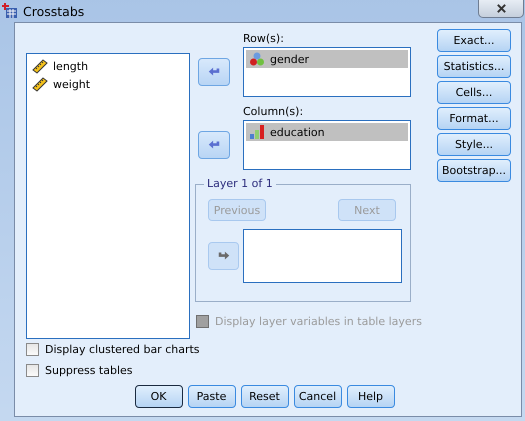  What do you see at coordinates (89, 370) in the screenshot?
I see `checkbox-label: Suppress tables` at bounding box center [89, 370].